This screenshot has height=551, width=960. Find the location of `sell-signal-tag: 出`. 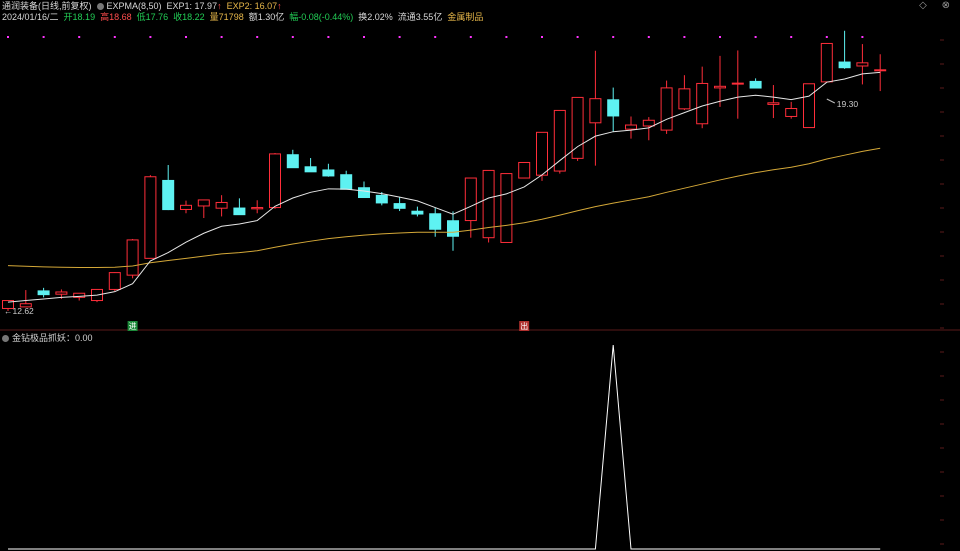

sell-signal-tag: 出 is located at coordinates (524, 326).